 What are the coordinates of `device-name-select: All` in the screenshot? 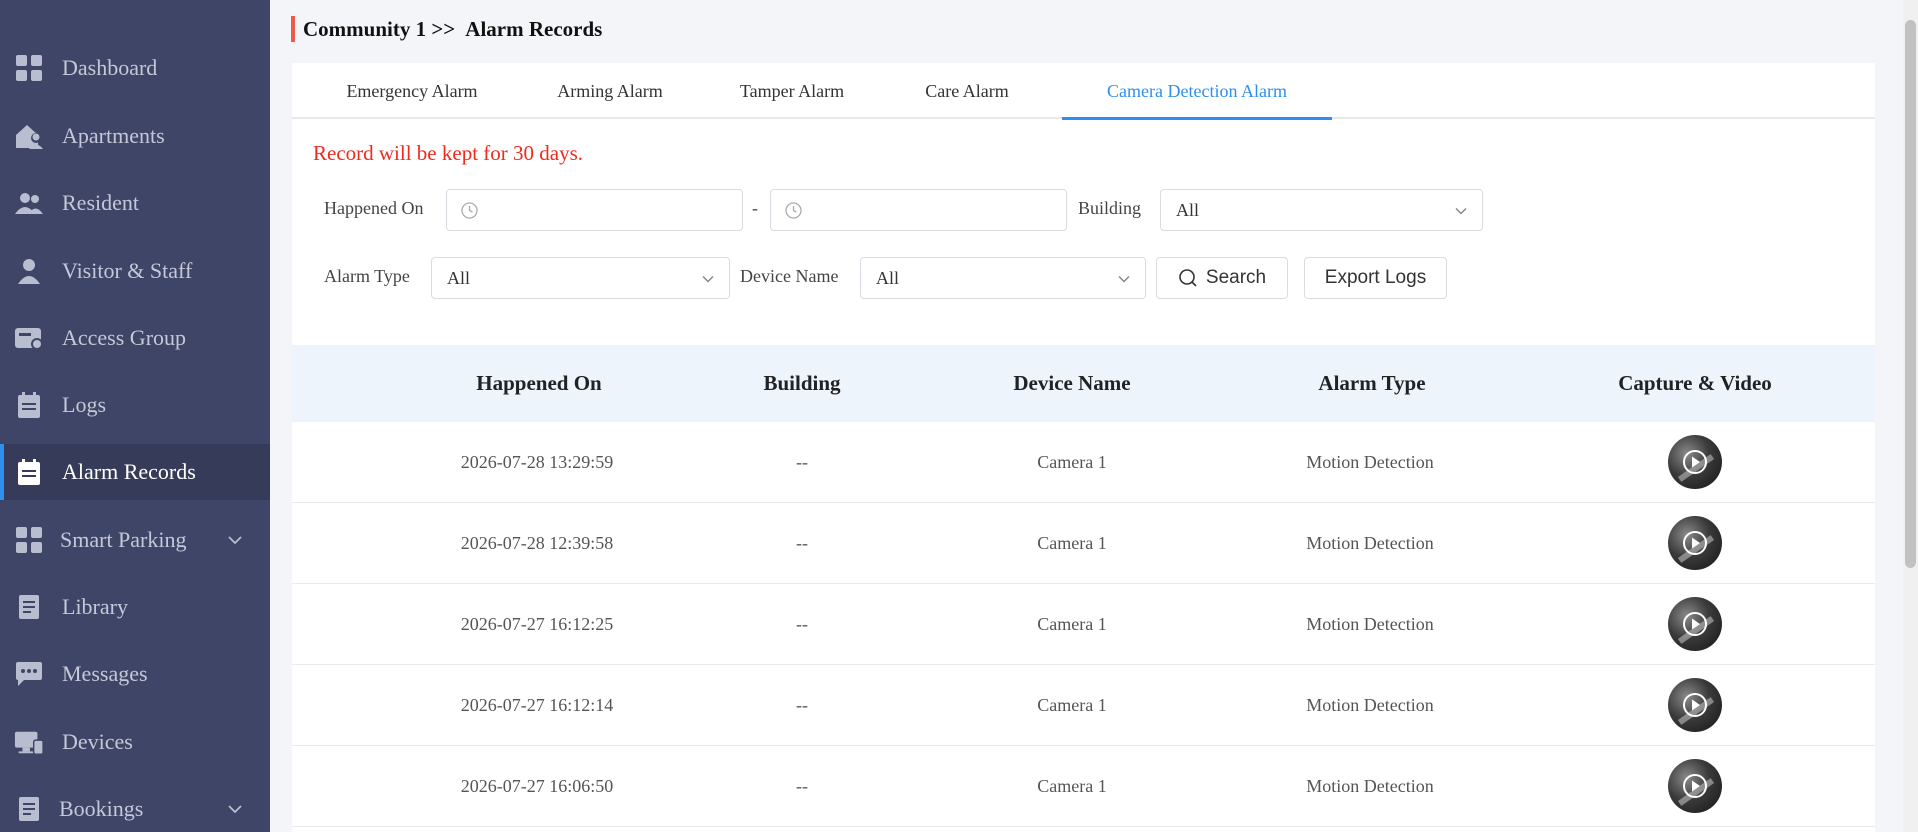 It's located at (1003, 278).